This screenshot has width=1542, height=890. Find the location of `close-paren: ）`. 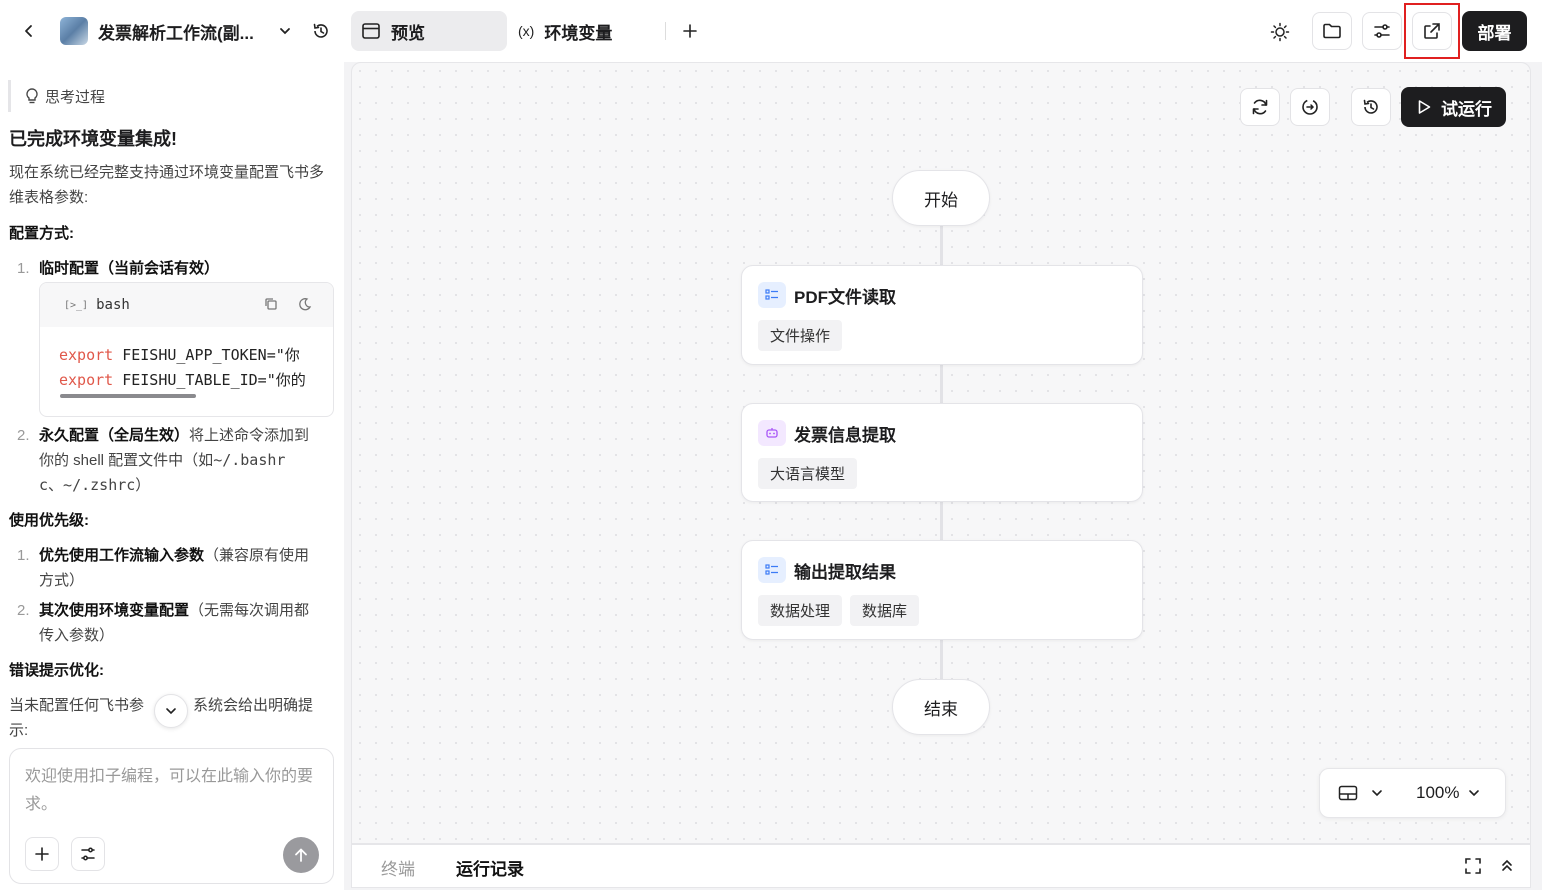

close-paren: ） is located at coordinates (143, 485).